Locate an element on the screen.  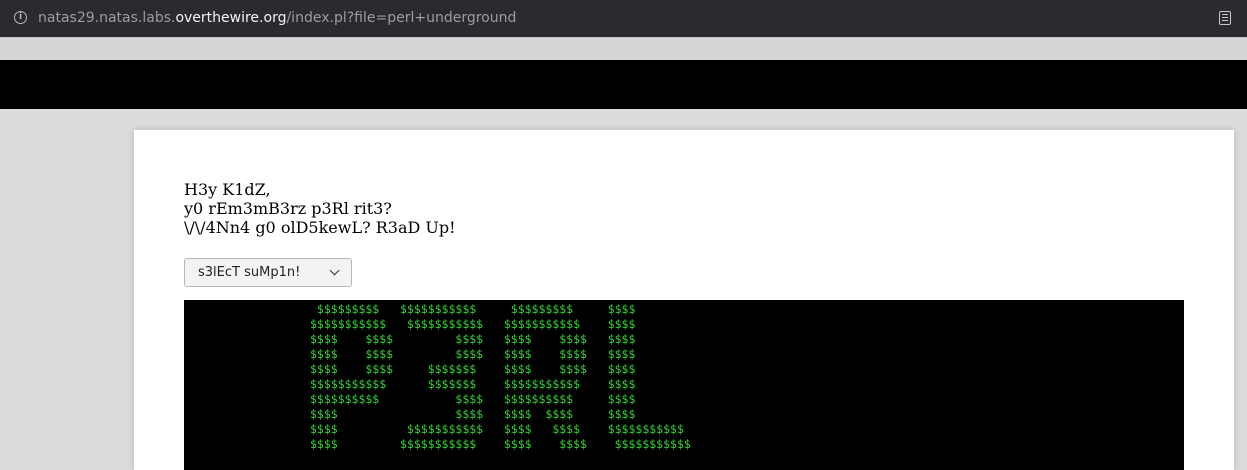
url-path: /index.pl?file=perl+underground is located at coordinates (401, 18).